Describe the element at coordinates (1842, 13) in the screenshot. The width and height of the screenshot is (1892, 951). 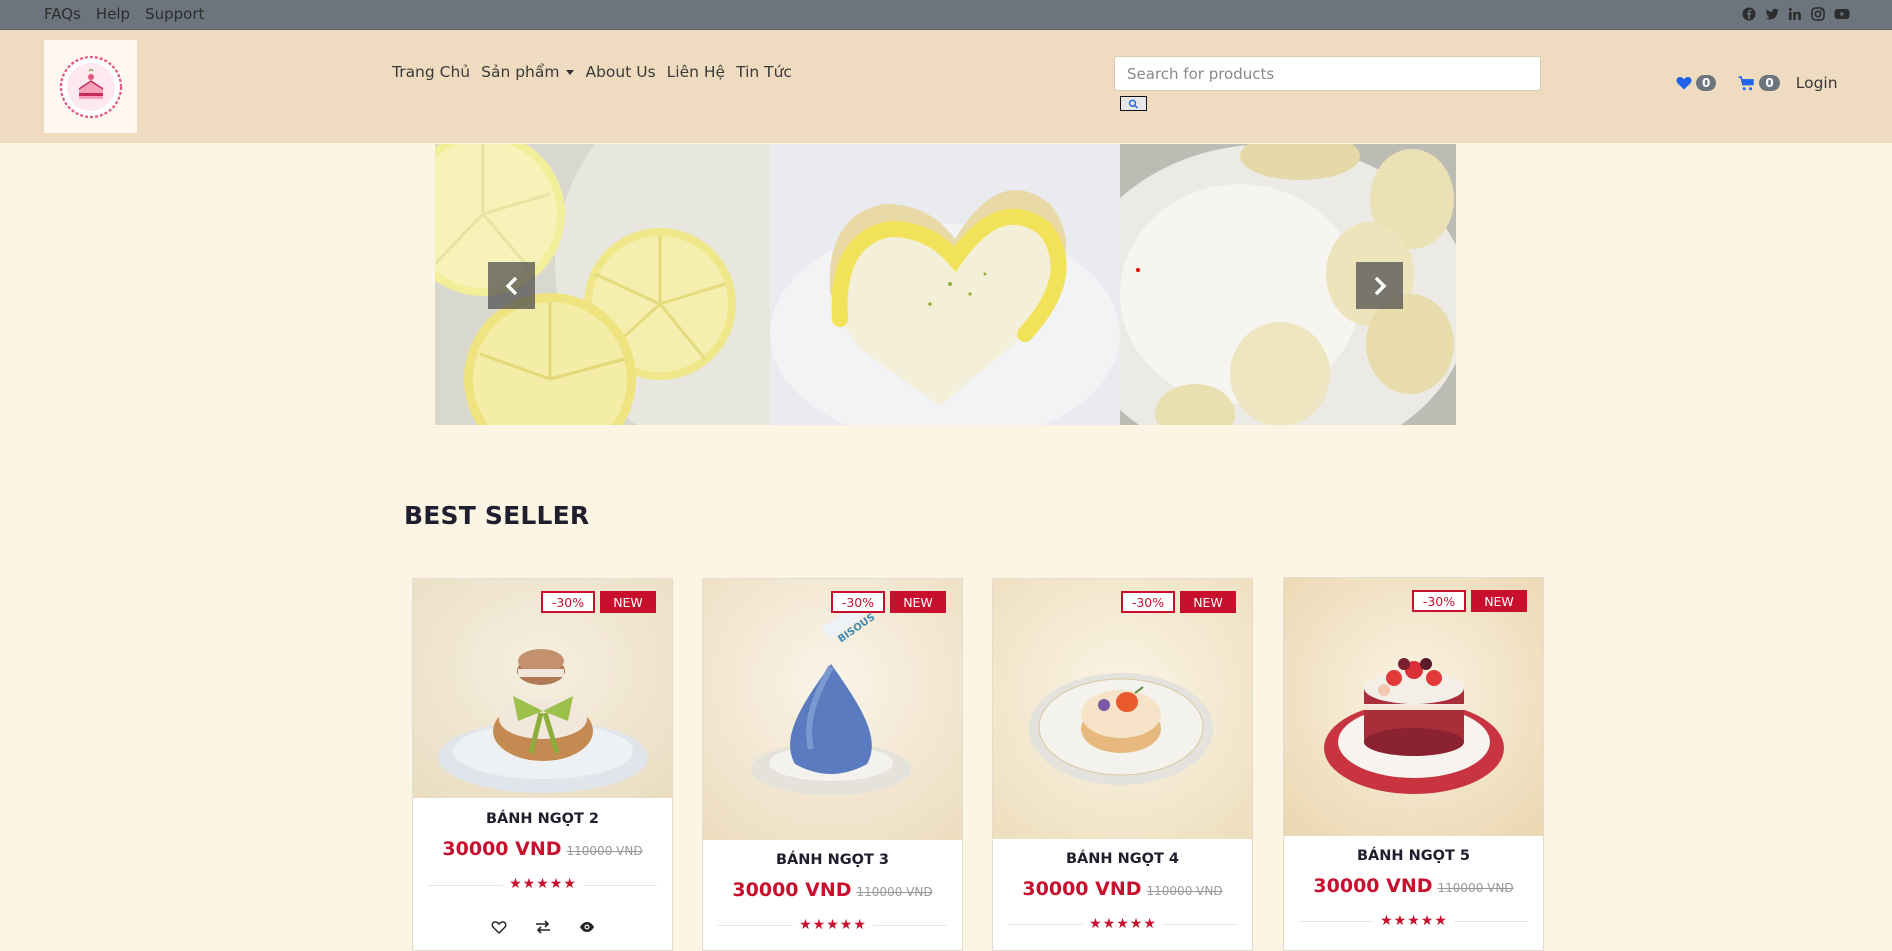
I see `youtube-icon` at that location.